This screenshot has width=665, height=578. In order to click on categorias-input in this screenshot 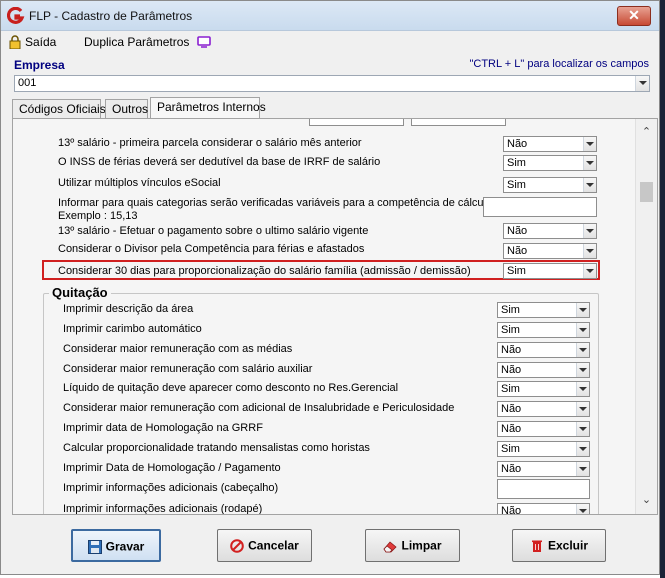, I will do `click(540, 207)`.